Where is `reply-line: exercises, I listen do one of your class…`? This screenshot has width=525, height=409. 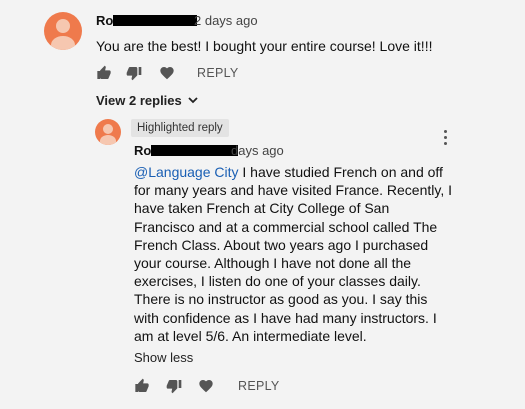 reply-line: exercises, I listen do one of your class… is located at coordinates (277, 281).